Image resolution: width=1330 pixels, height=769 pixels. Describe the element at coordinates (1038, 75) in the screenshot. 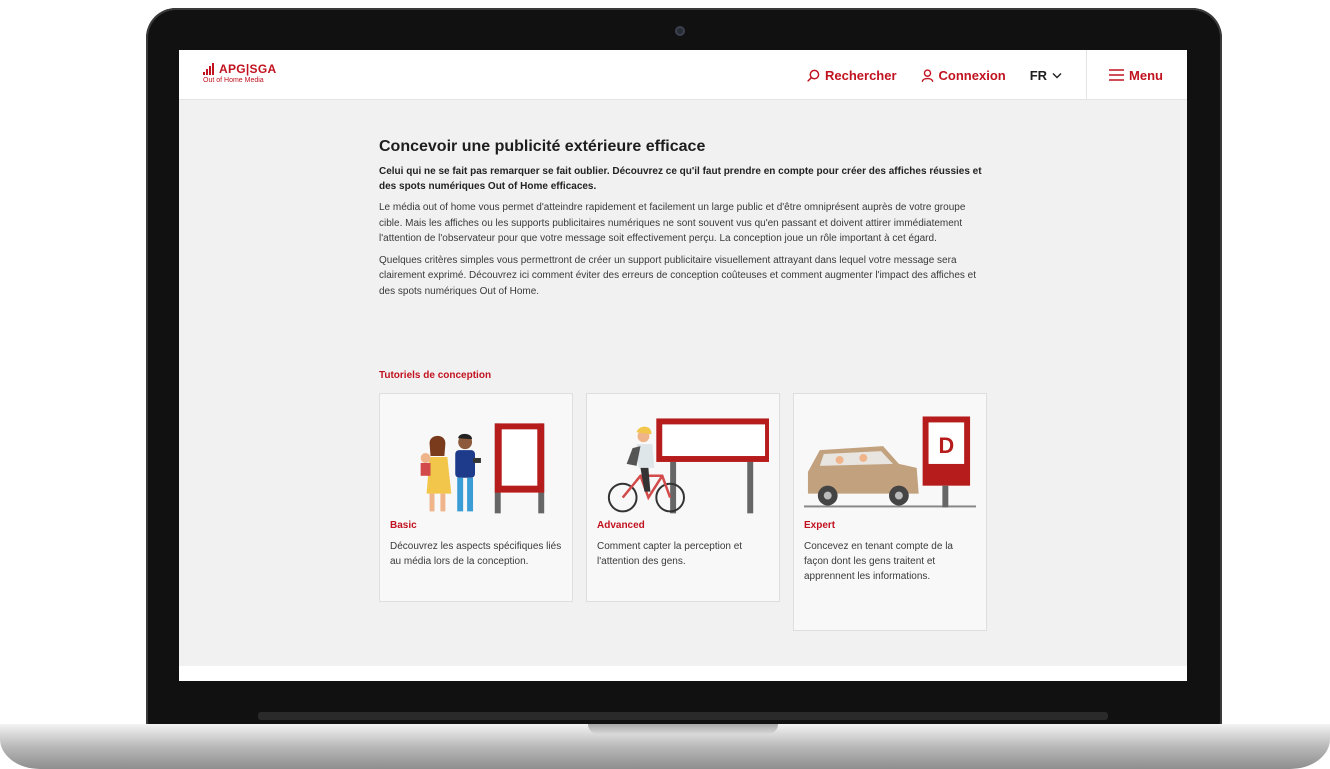

I see `language-label: FR` at that location.